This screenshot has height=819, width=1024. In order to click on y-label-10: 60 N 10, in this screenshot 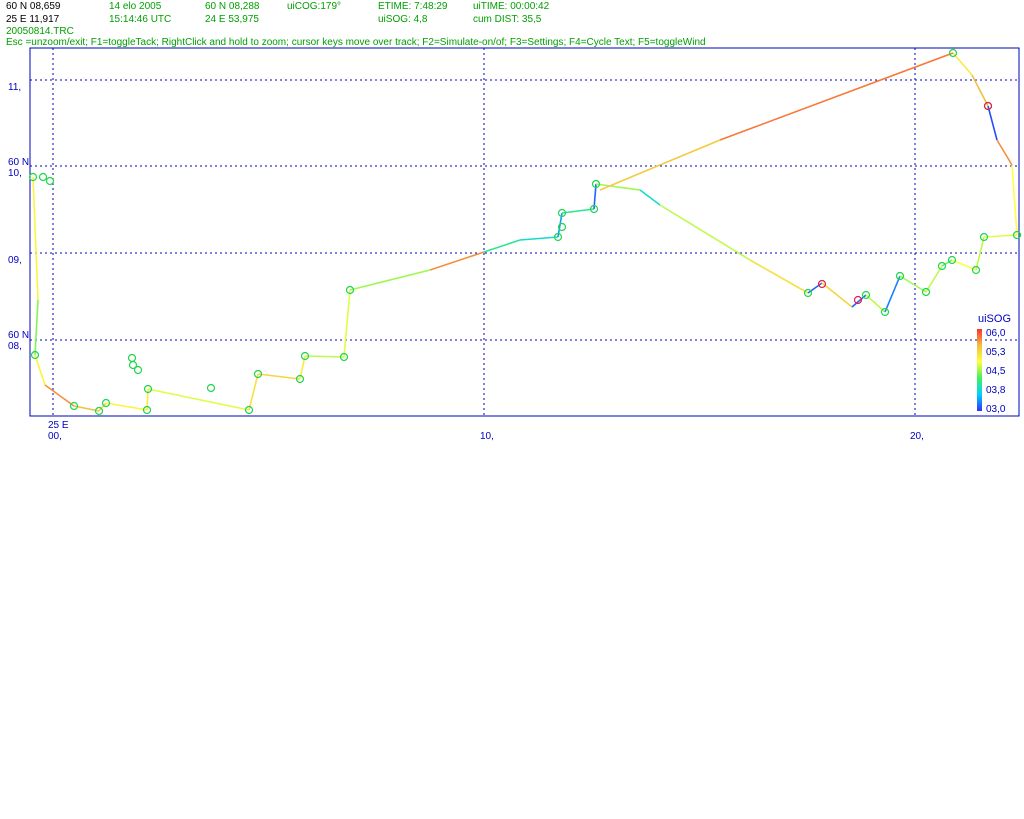, I will do `click(19, 168)`.